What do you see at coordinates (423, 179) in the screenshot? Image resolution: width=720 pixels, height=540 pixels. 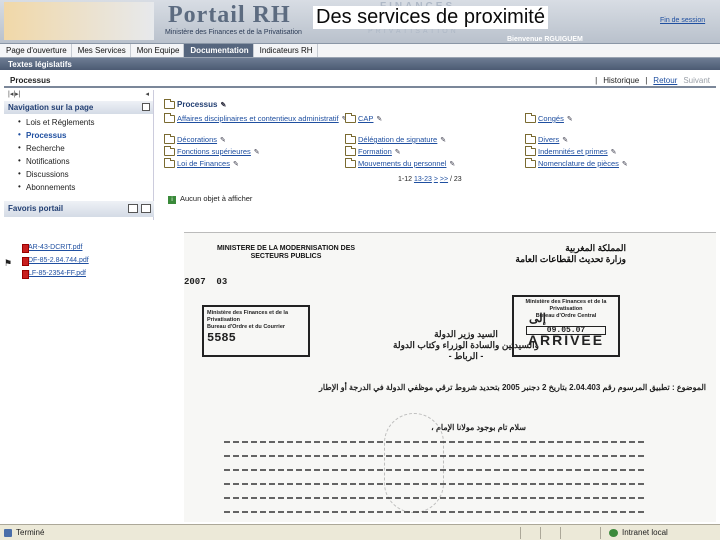 I see `pager-next-range: 13-23` at bounding box center [423, 179].